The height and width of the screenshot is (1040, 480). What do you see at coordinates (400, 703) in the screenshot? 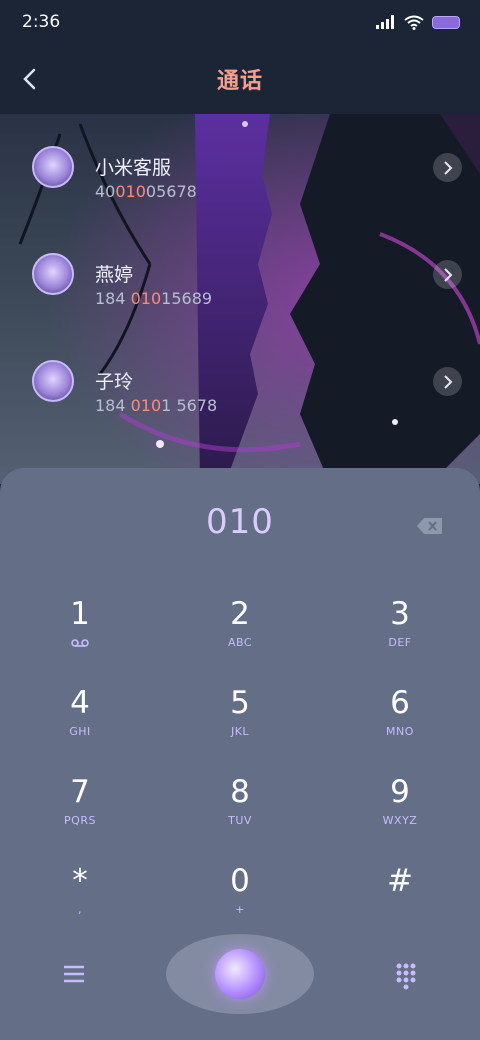
I see `key-digit: 6` at bounding box center [400, 703].